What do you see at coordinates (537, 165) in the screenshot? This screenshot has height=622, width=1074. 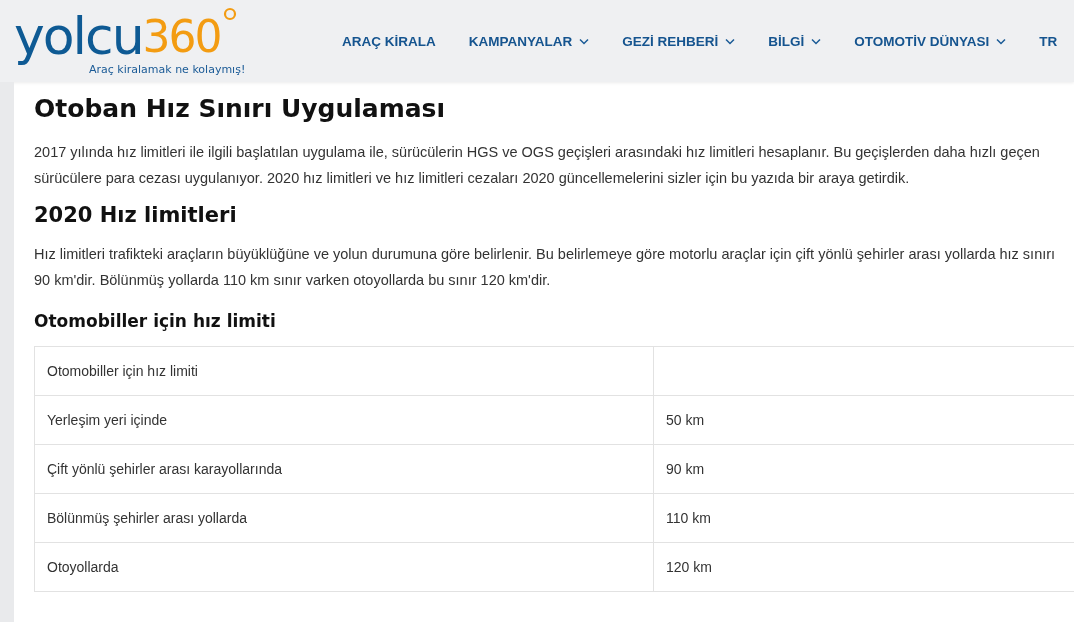 I see `intro-paragraph: 2017 yılında hız limitleri ile ilgili başlatılan uygulama ile, sürücülerin HGS ve OGS geçişleri arasındaki hız limitleri hesaplanır. Bu geçişlerden daha hızlı geçen sürücülere para cezası uygulanıyor. 2020 hız limitleri ve hız limitleri cezaları 2020 güncellemelerini sizler için bu yazıda bir araya getirdik.` at bounding box center [537, 165].